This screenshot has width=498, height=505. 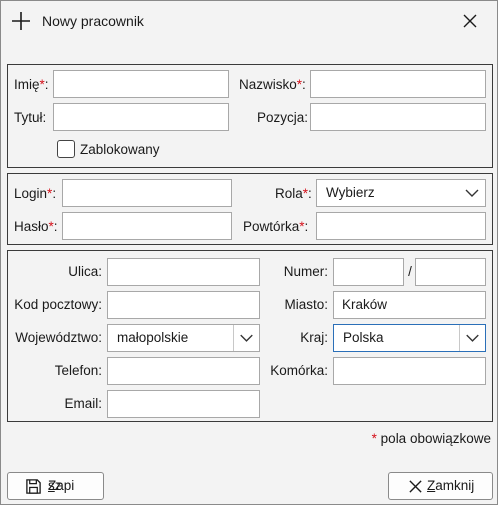 I want to click on save-icon, so click(x=33, y=486).